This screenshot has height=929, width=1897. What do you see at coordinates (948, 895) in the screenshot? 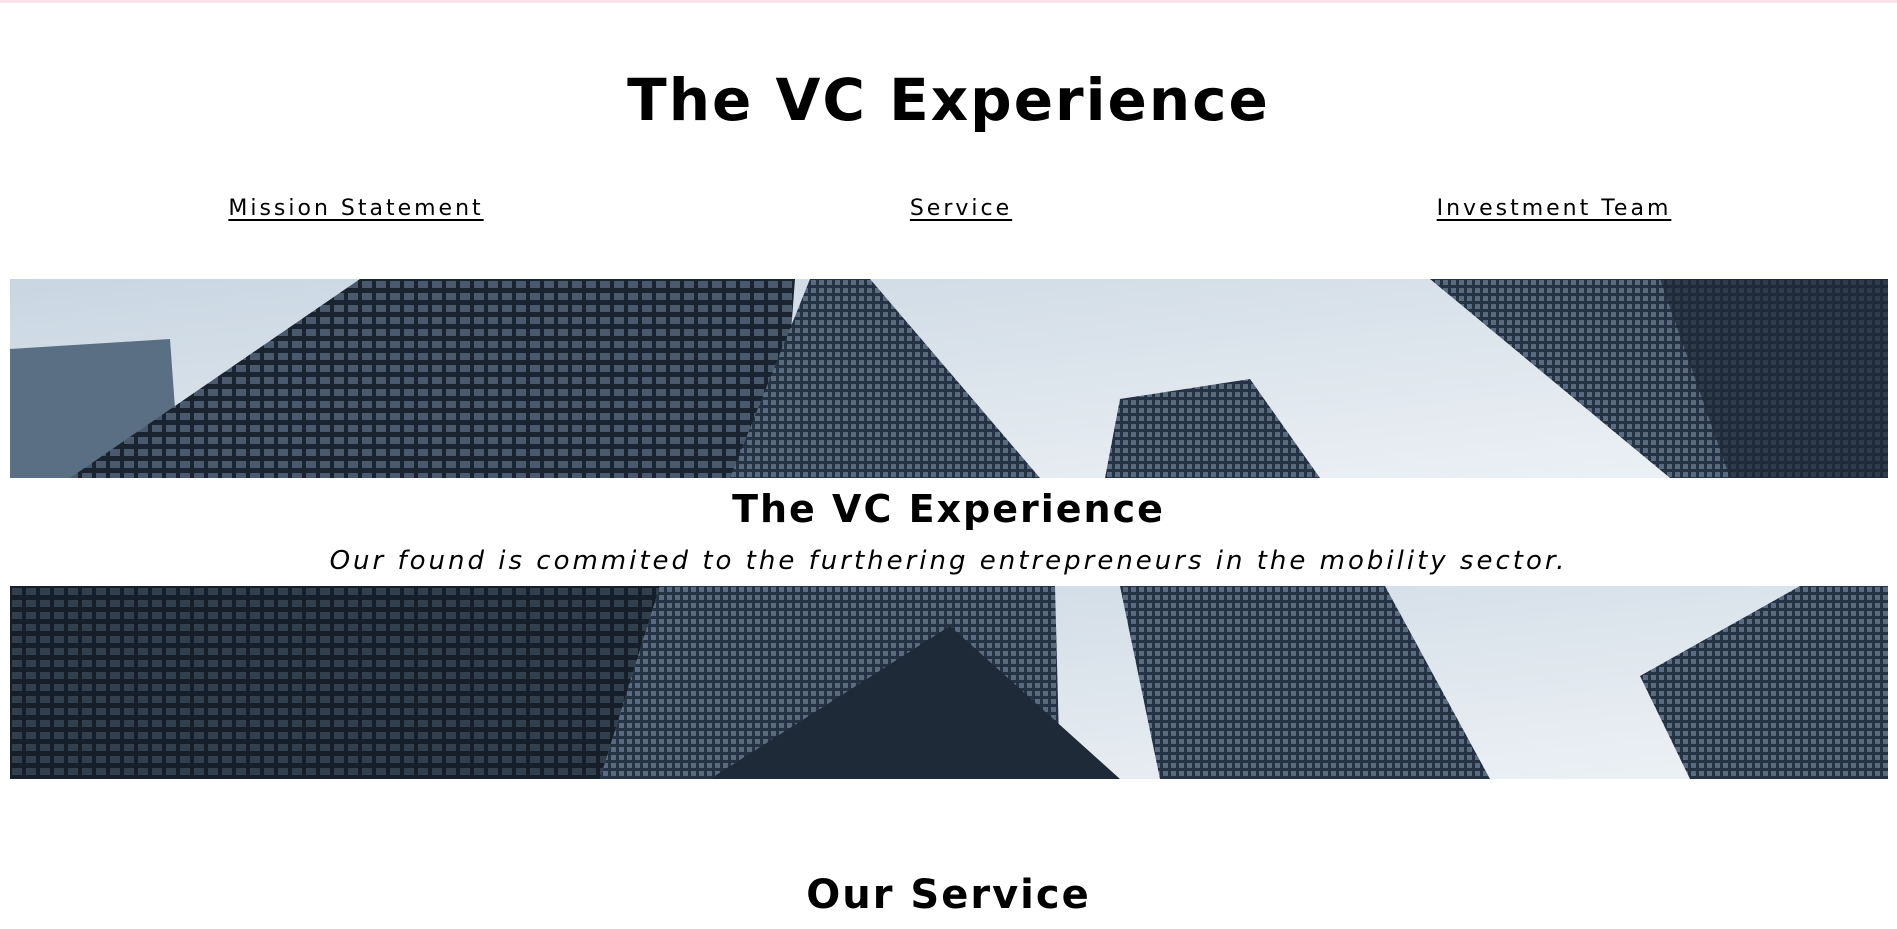
I see `services-title: Our Service` at bounding box center [948, 895].